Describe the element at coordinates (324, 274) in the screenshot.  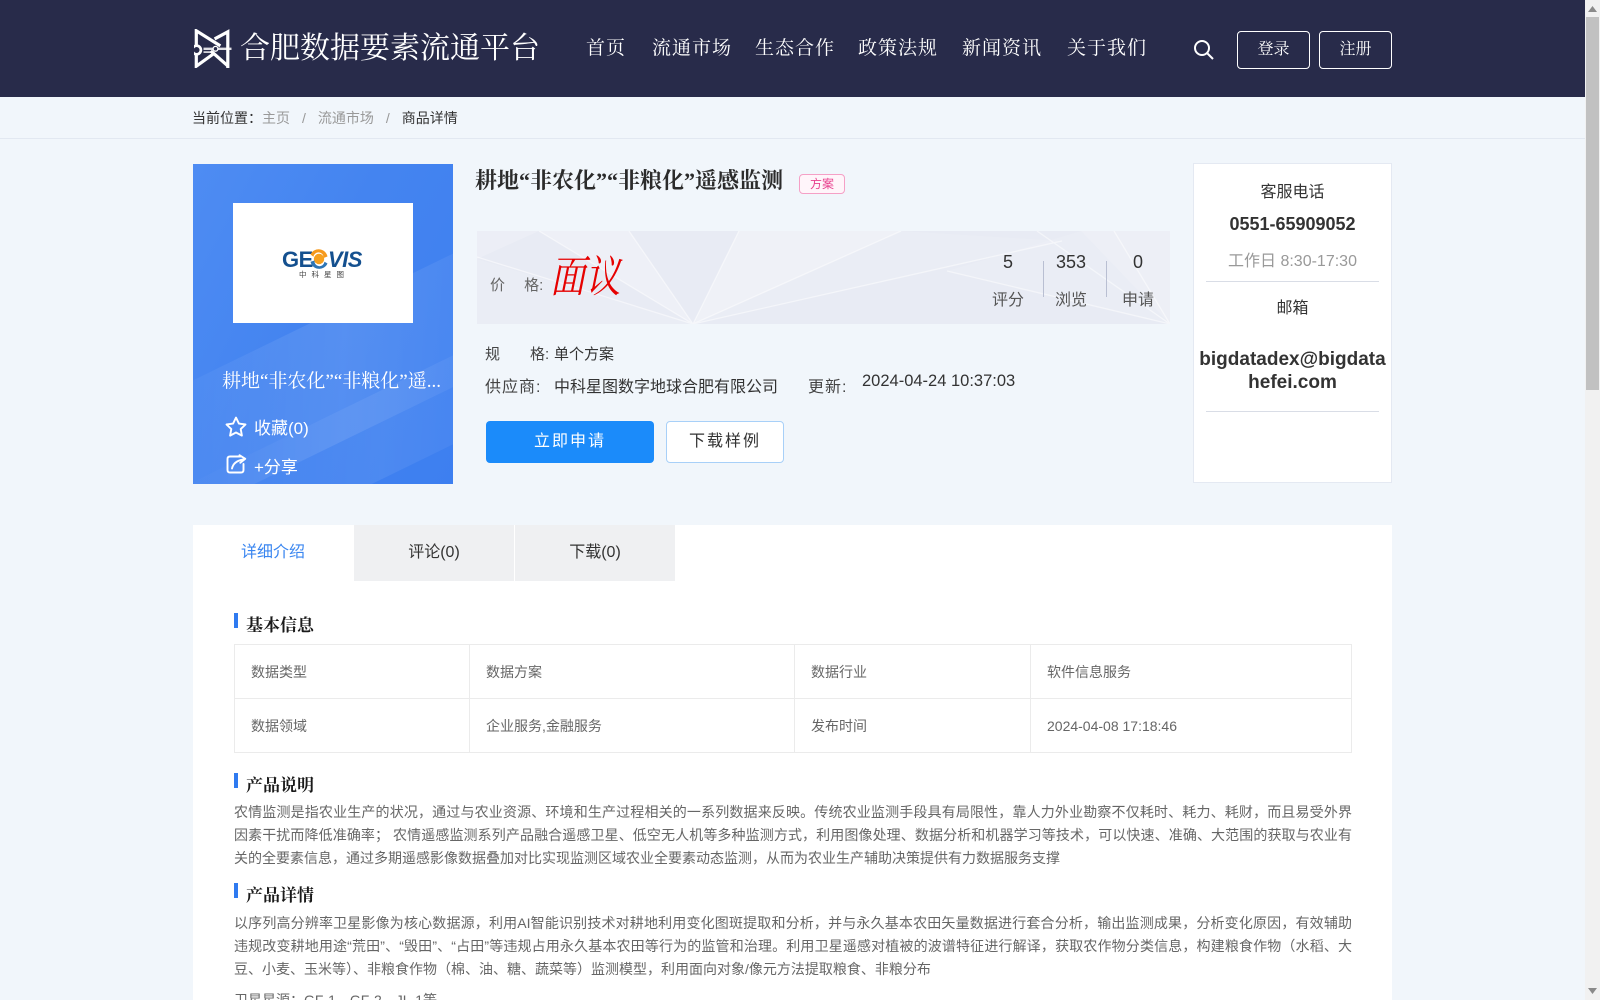
I see `svg-text: 中科星图` at that location.